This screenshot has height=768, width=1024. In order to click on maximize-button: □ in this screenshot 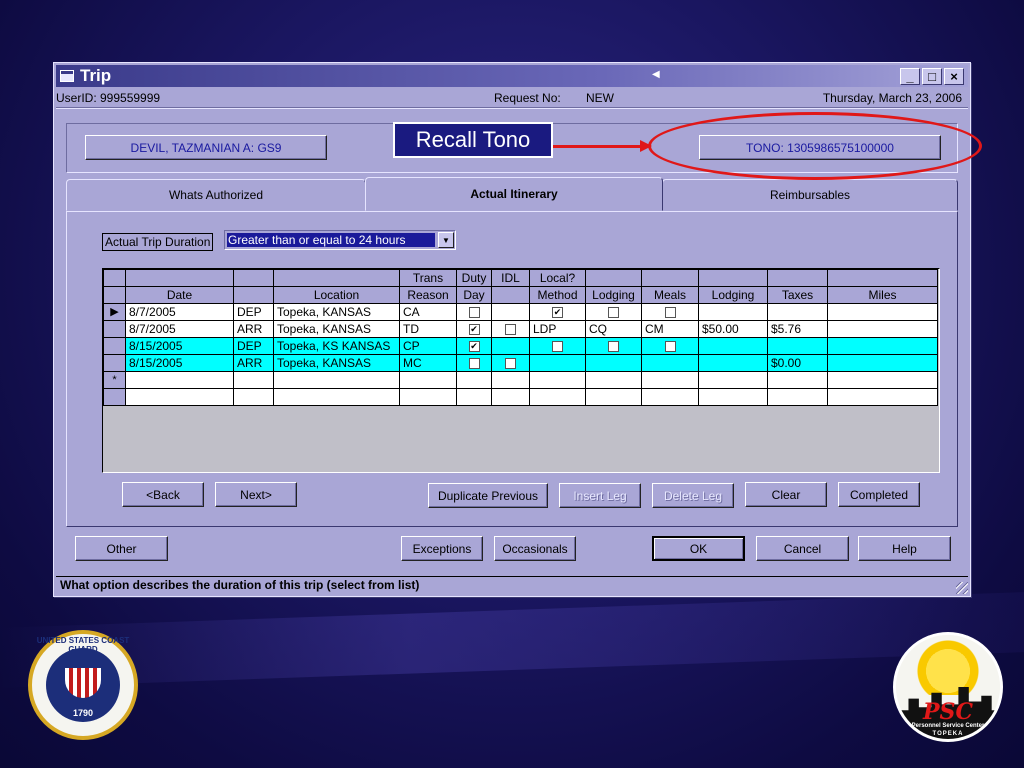, I will do `click(932, 76)`.